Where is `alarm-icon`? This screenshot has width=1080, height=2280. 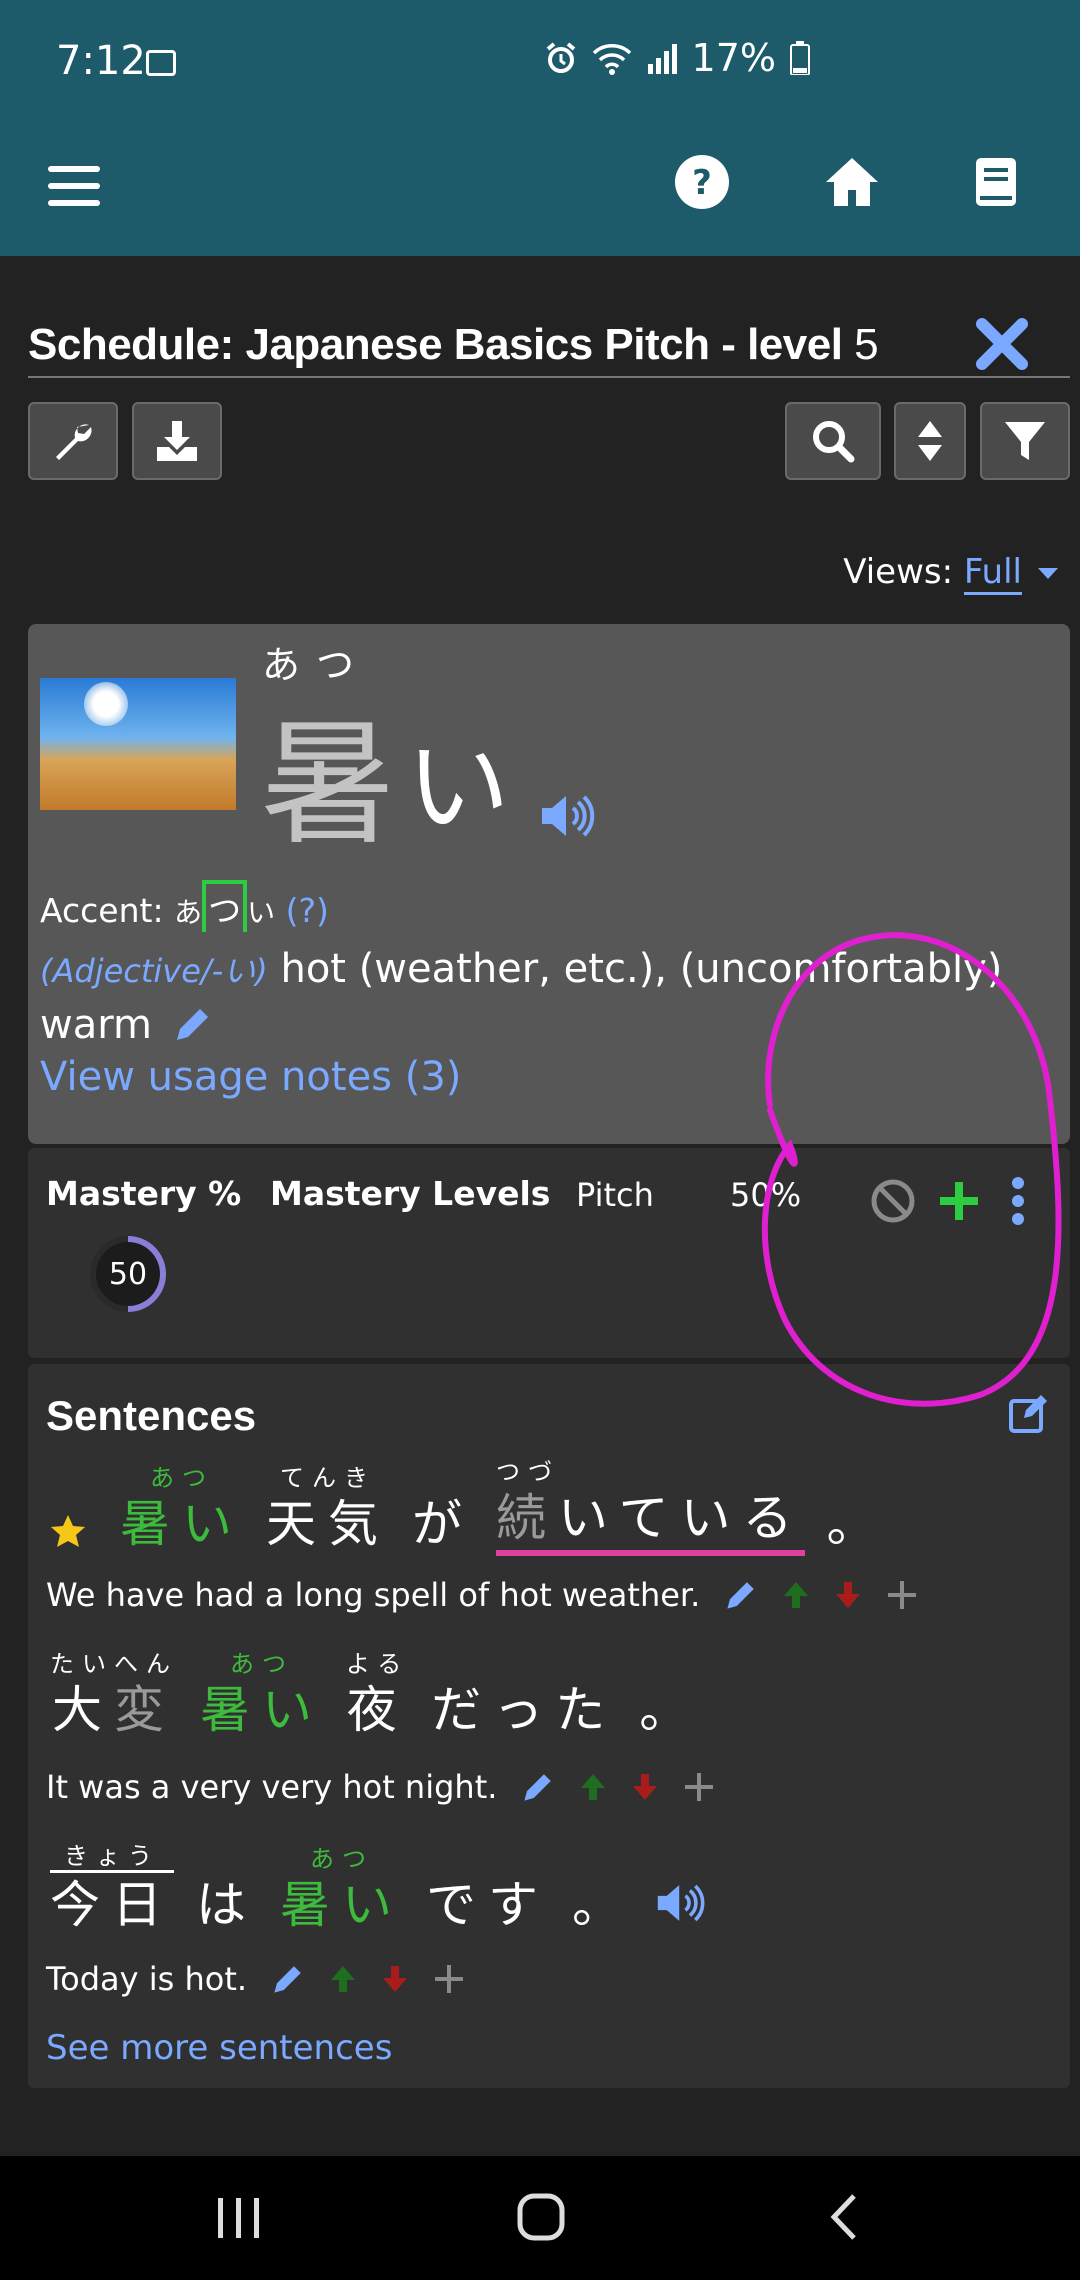 alarm-icon is located at coordinates (560, 57).